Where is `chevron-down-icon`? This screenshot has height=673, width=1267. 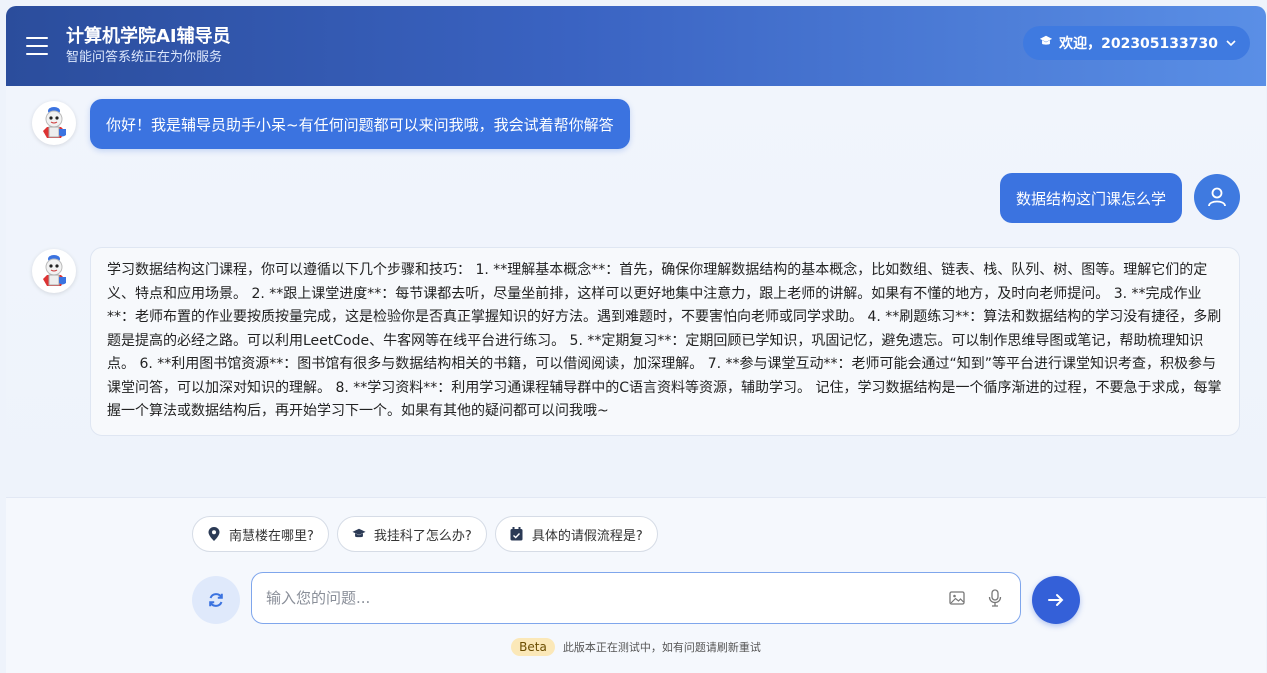 chevron-down-icon is located at coordinates (1231, 43).